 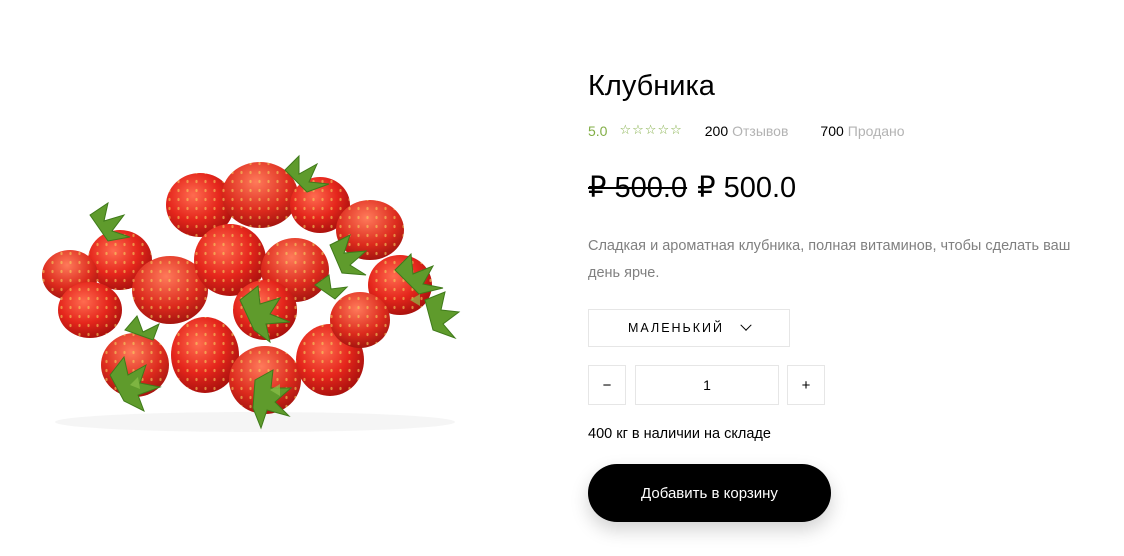 I want to click on add-to-cart-button: Добавить в корзину, so click(x=709, y=493).